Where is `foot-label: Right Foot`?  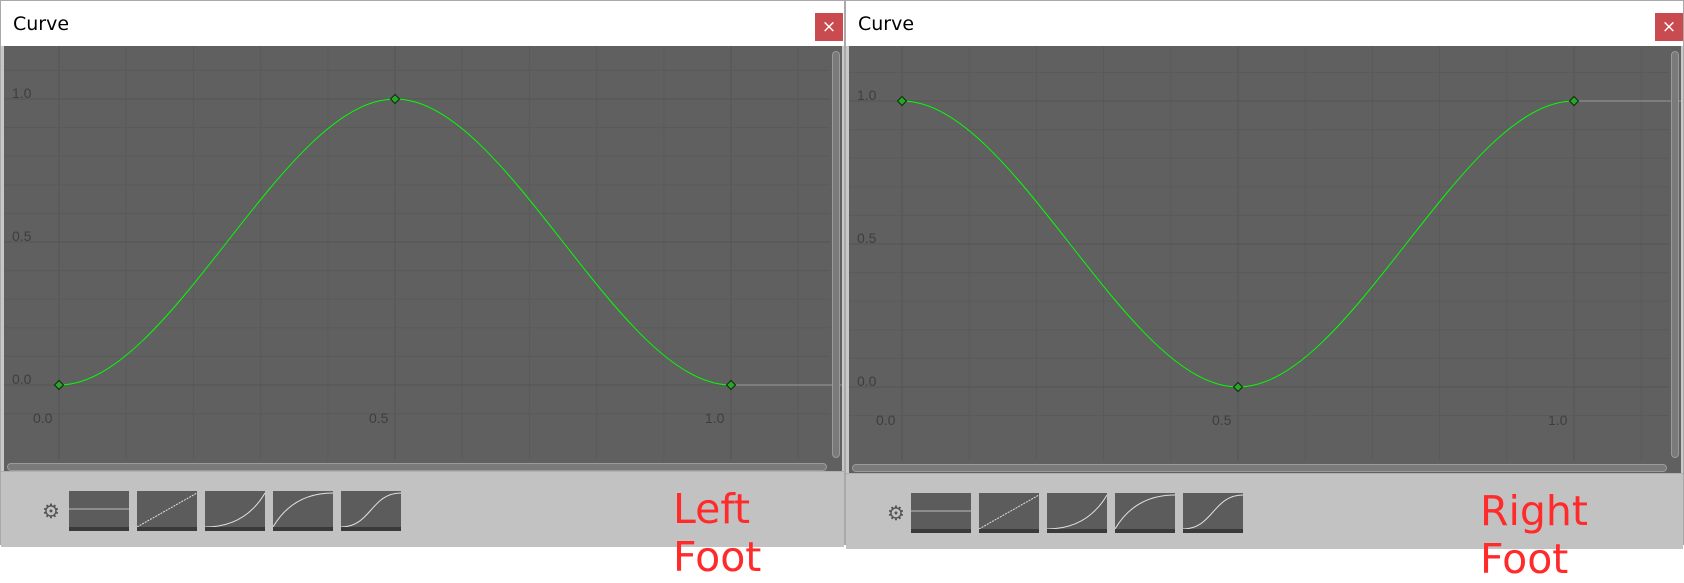 foot-label: Right Foot is located at coordinates (1534, 535).